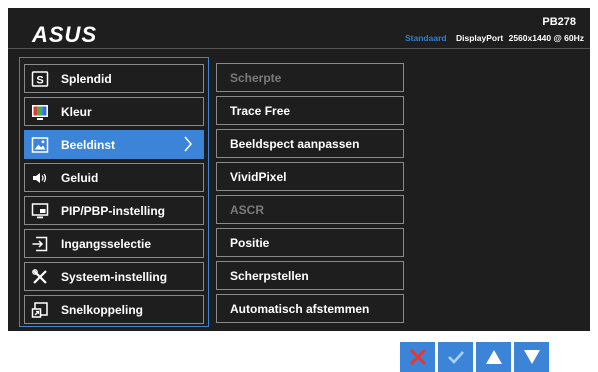  I want to click on submenu-item-beeldspect-aanpassen: Beeldspect aanpassen, so click(310, 143).